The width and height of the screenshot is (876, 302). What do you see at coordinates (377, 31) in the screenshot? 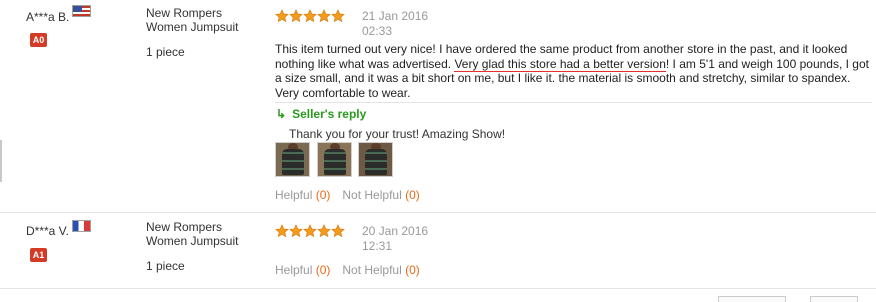
I see `review-date-time: 02:33` at bounding box center [377, 31].